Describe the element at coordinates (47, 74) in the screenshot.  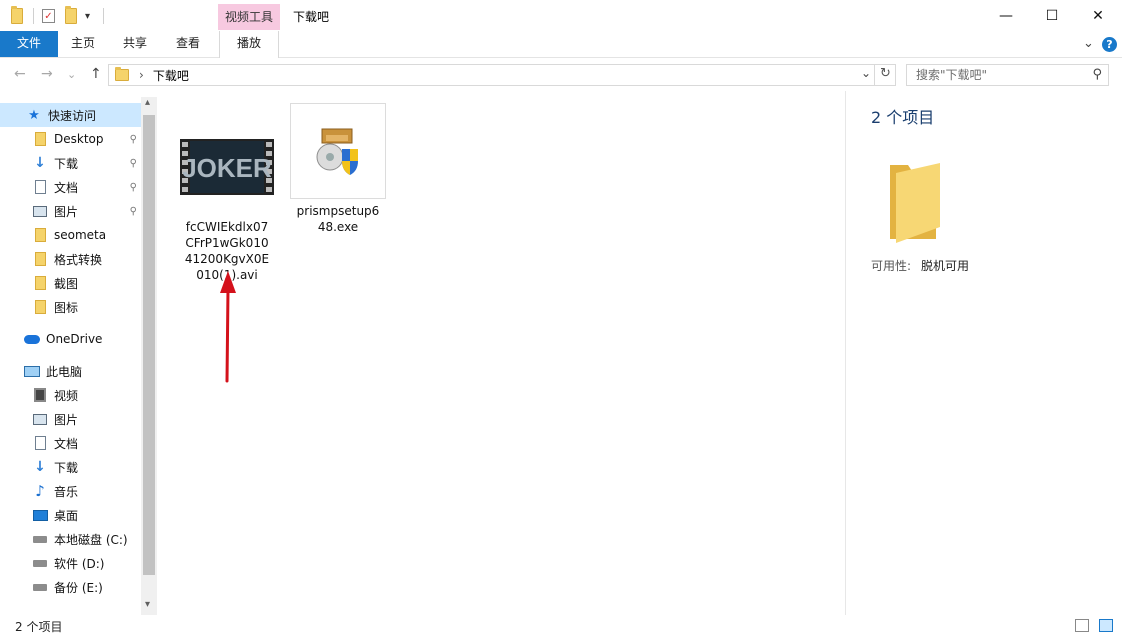
I see `forward-button: →` at that location.